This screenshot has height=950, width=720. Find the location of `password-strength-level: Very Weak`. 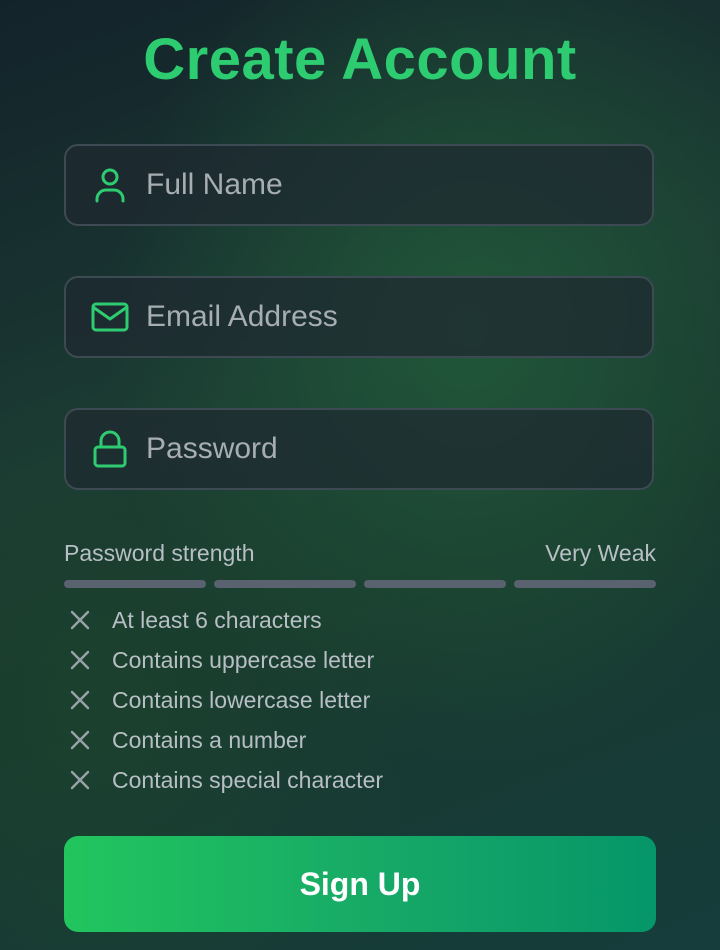

password-strength-level: Very Weak is located at coordinates (600, 553).